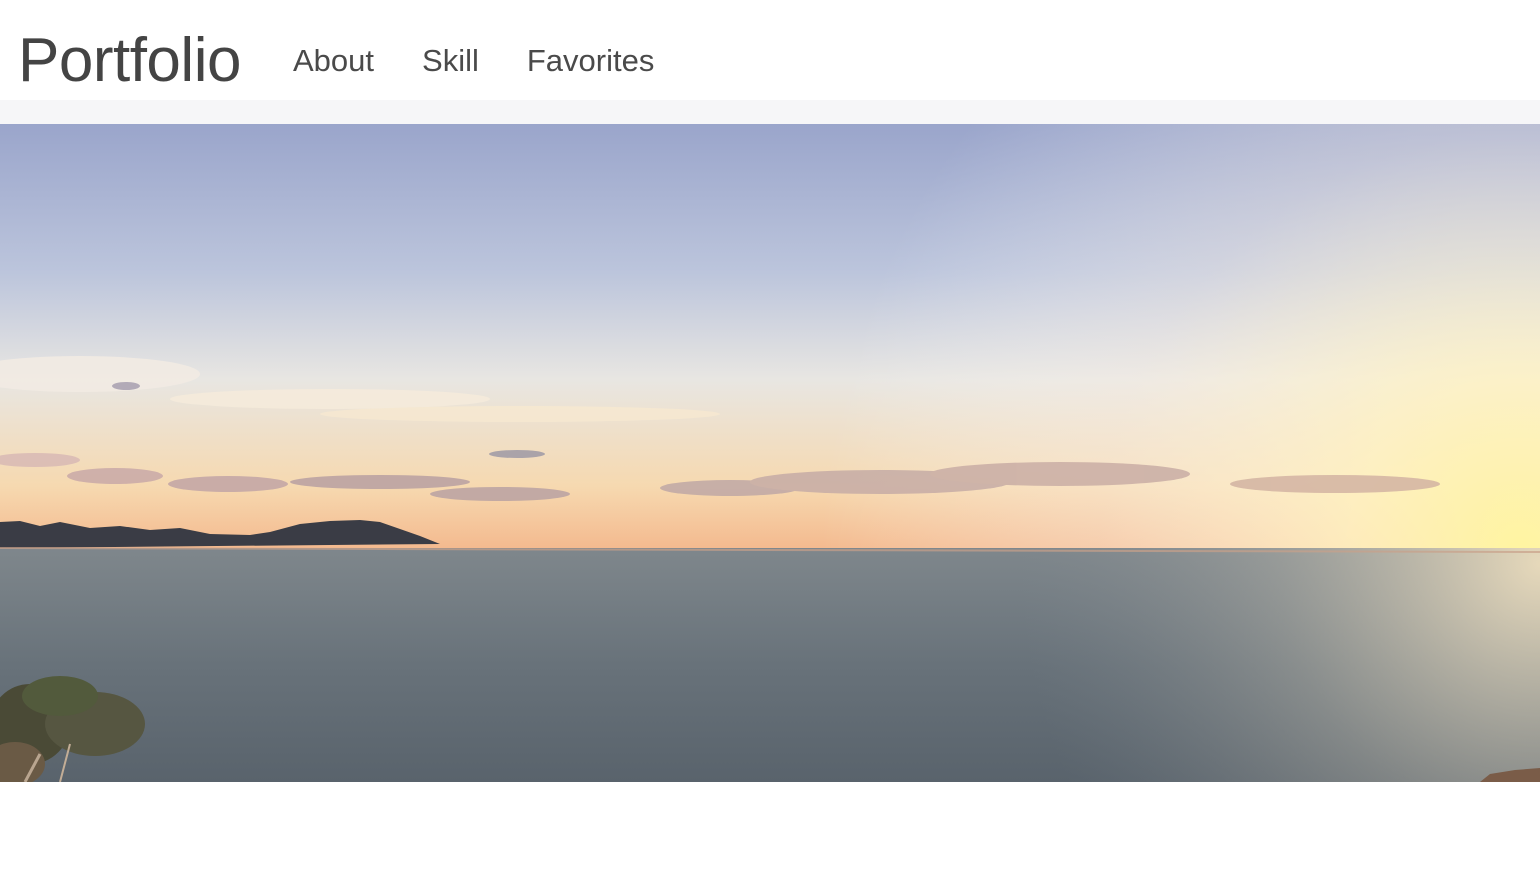  I want to click on top-navbar: Portfolio About Skill Favorites, so click(770, 50).